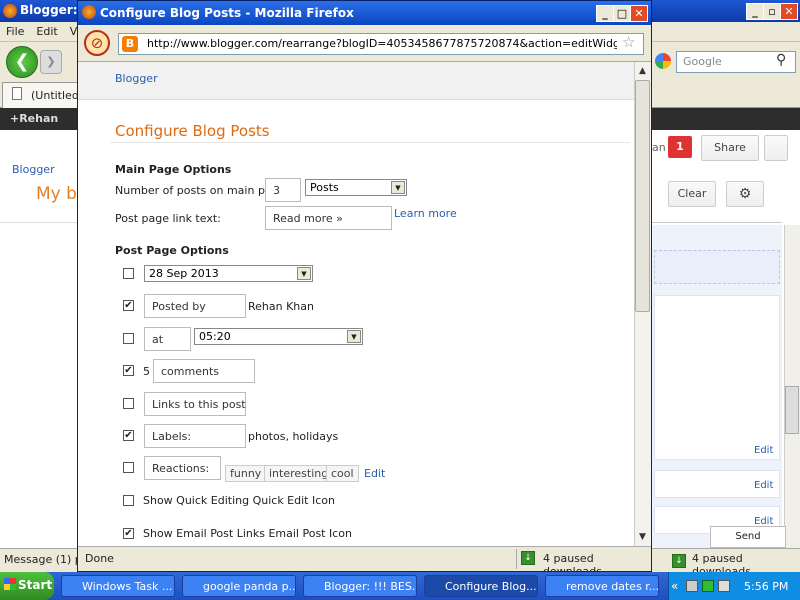 The image size is (800, 600). Describe the element at coordinates (278, 336) in the screenshot. I see `time-format-select: 05:20` at that location.